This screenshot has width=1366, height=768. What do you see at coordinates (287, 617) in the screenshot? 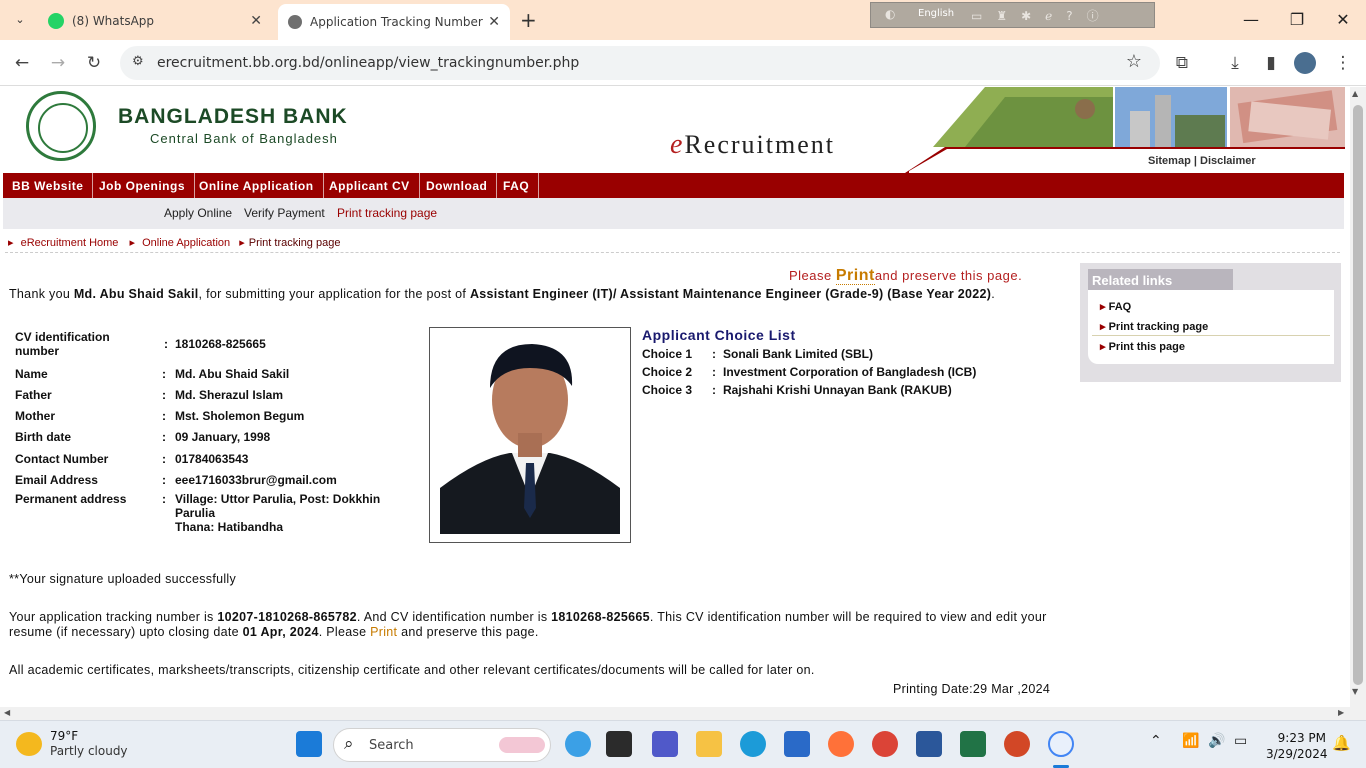
I see `tracking-number: 10207-1810268-865782` at bounding box center [287, 617].